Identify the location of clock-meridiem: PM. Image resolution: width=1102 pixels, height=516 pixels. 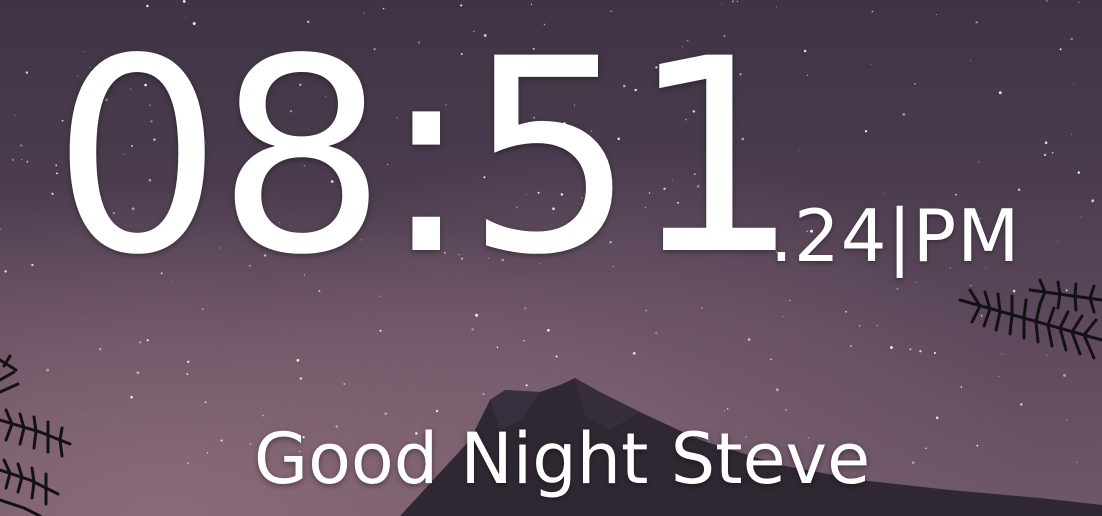
(966, 236).